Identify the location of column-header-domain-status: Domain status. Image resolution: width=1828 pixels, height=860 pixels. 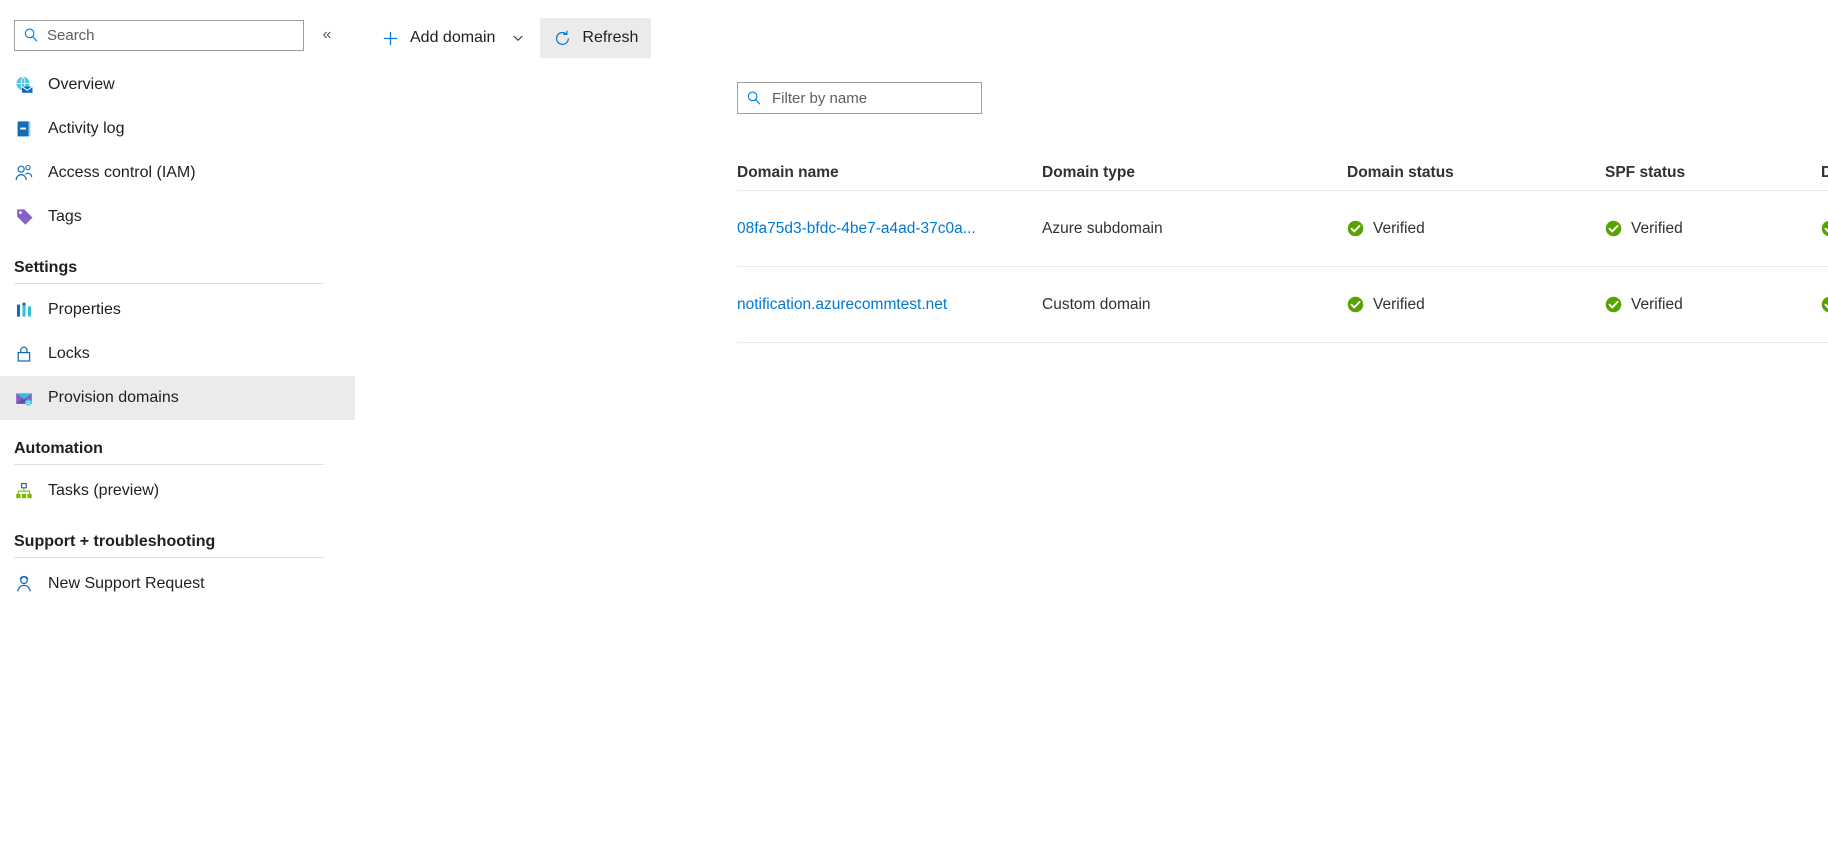
(1476, 173).